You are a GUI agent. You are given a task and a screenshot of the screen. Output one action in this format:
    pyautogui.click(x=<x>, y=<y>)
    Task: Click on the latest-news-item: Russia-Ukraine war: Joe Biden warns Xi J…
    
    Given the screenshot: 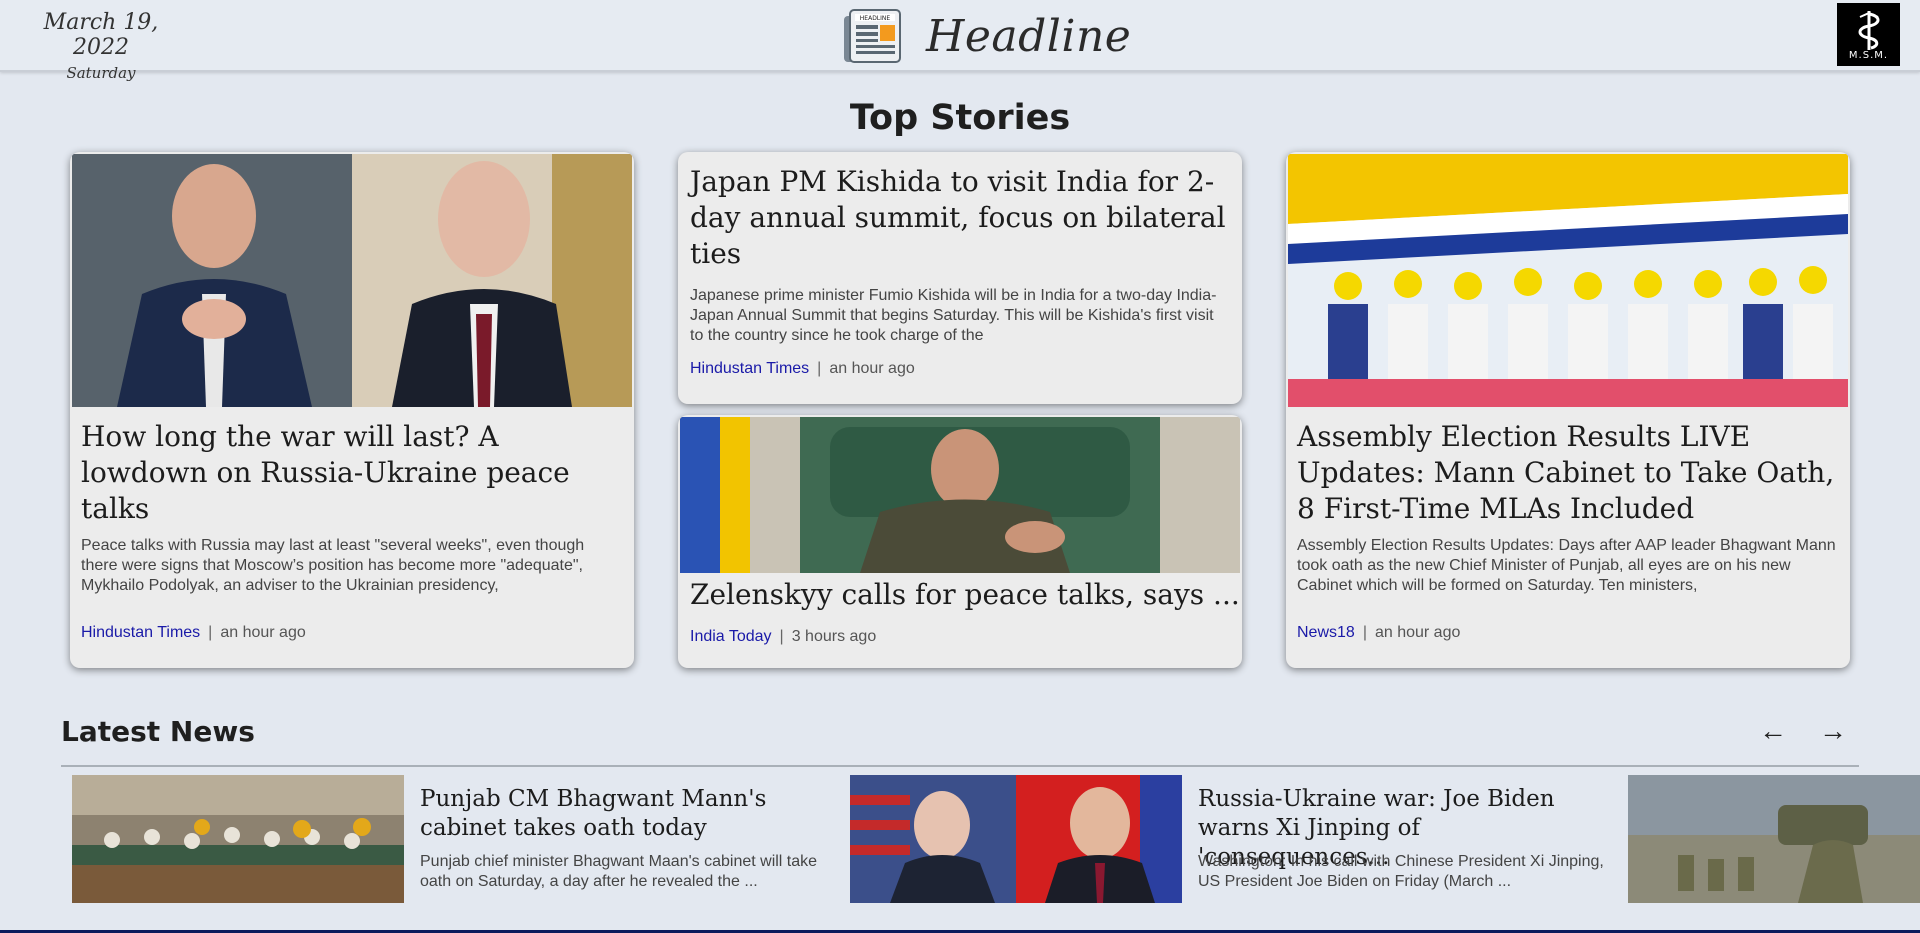 What is the action you would take?
    pyautogui.click(x=1235, y=839)
    